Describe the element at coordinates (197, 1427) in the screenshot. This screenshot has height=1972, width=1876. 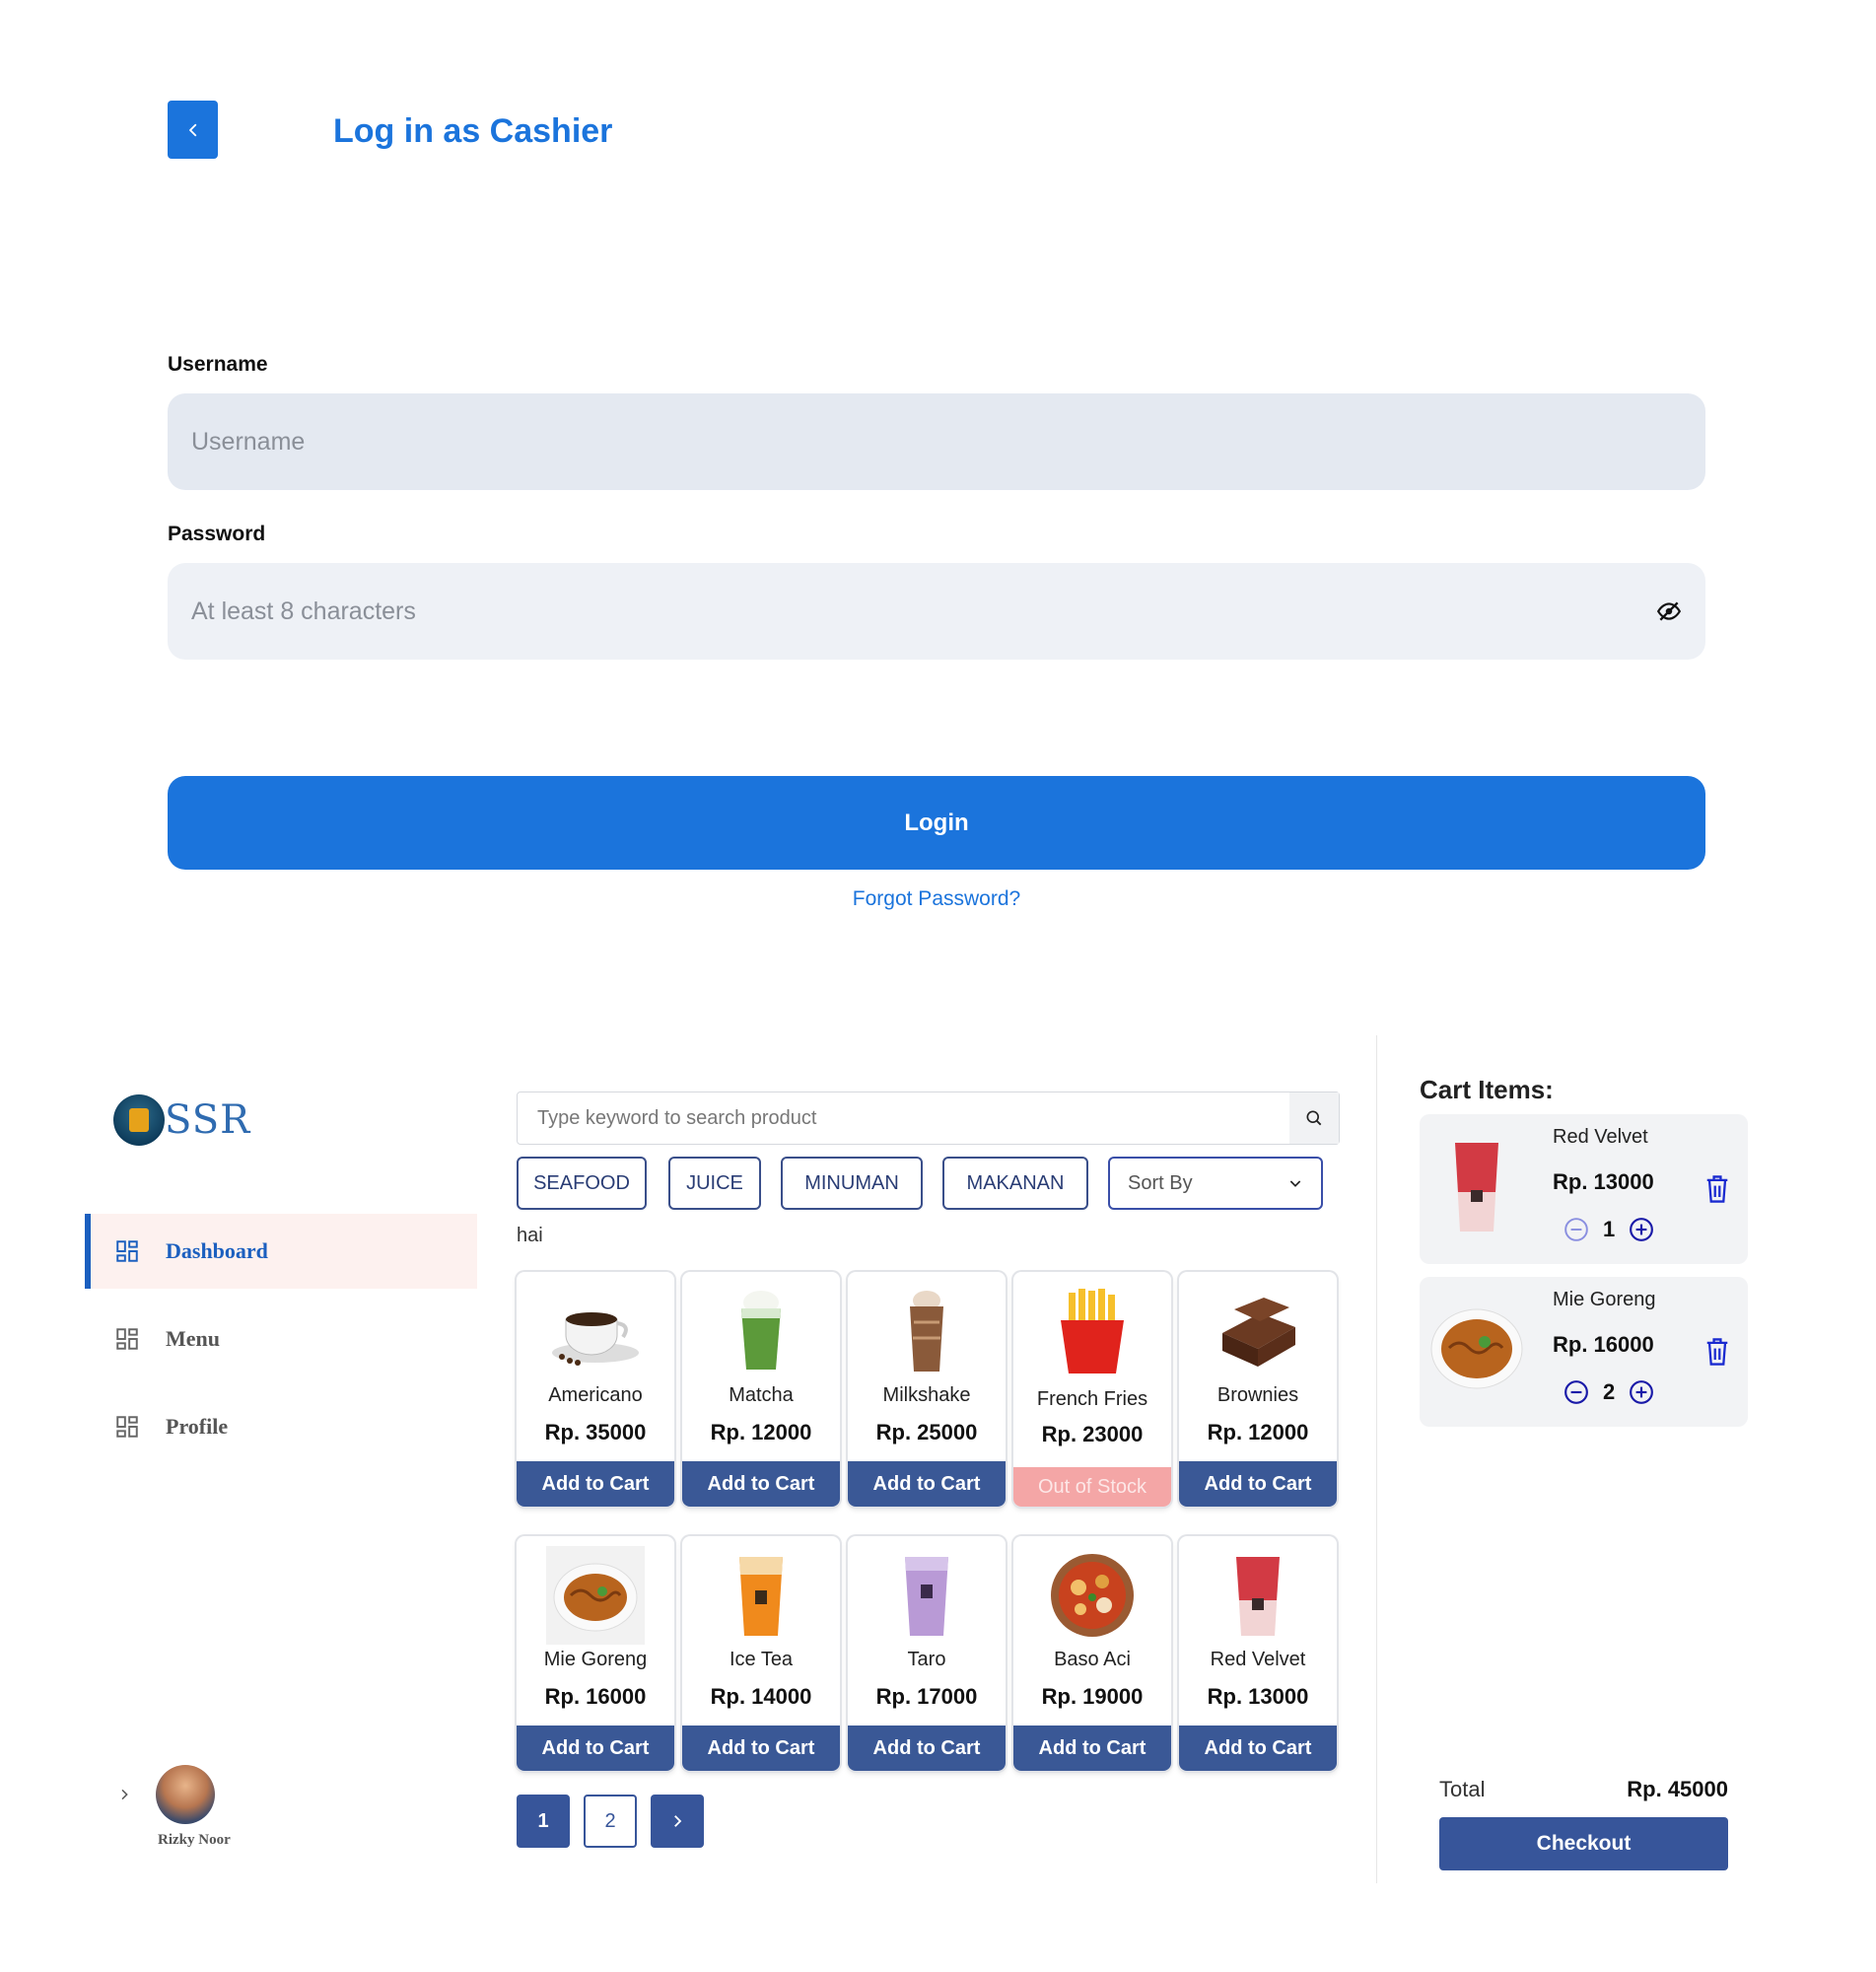
I see `sidebar-item-label: Profile` at that location.